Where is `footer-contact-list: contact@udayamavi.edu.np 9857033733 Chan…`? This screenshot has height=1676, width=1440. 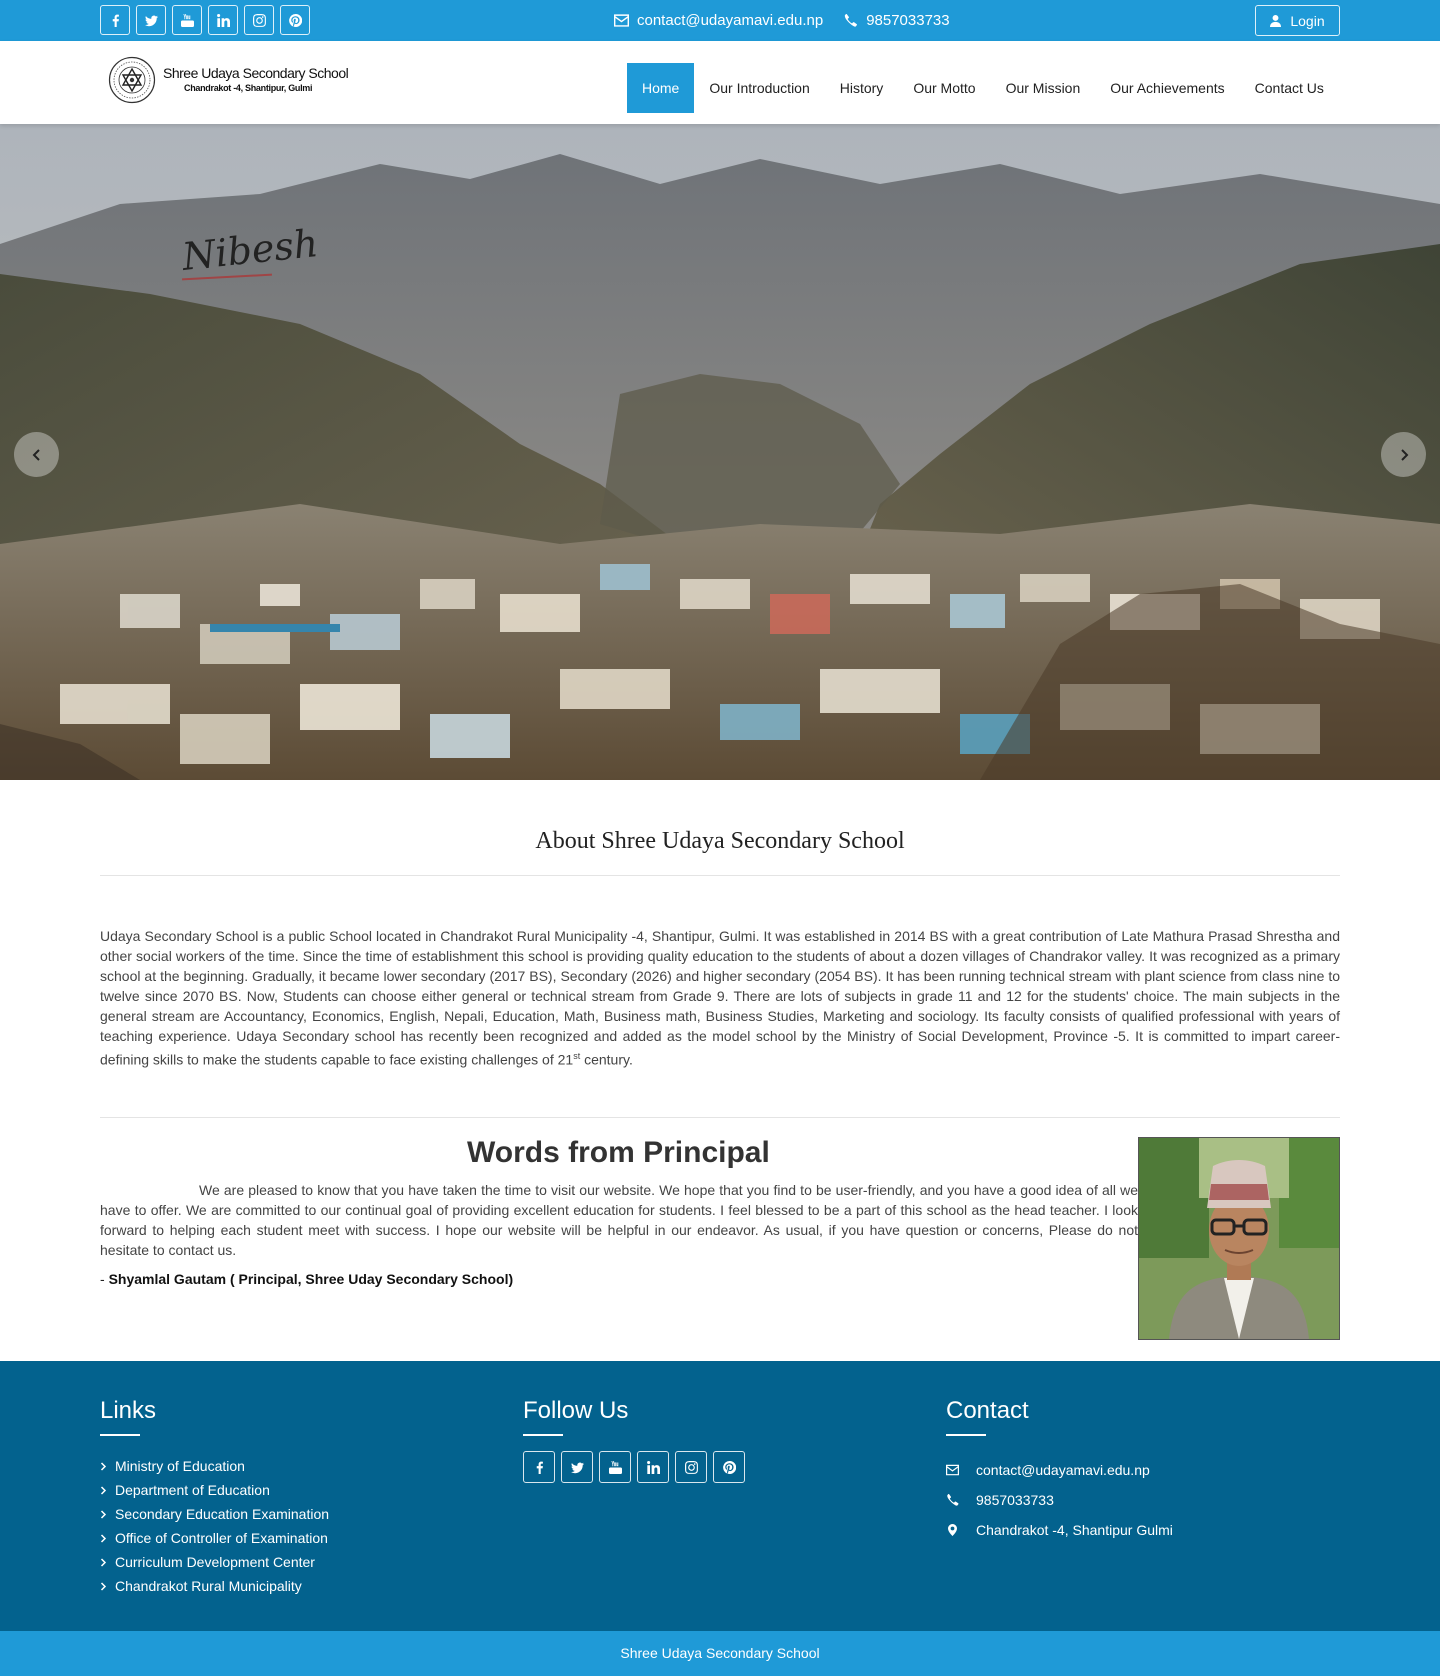 footer-contact-list: contact@udayamavi.edu.np 9857033733 Chan… is located at coordinates (1059, 1500).